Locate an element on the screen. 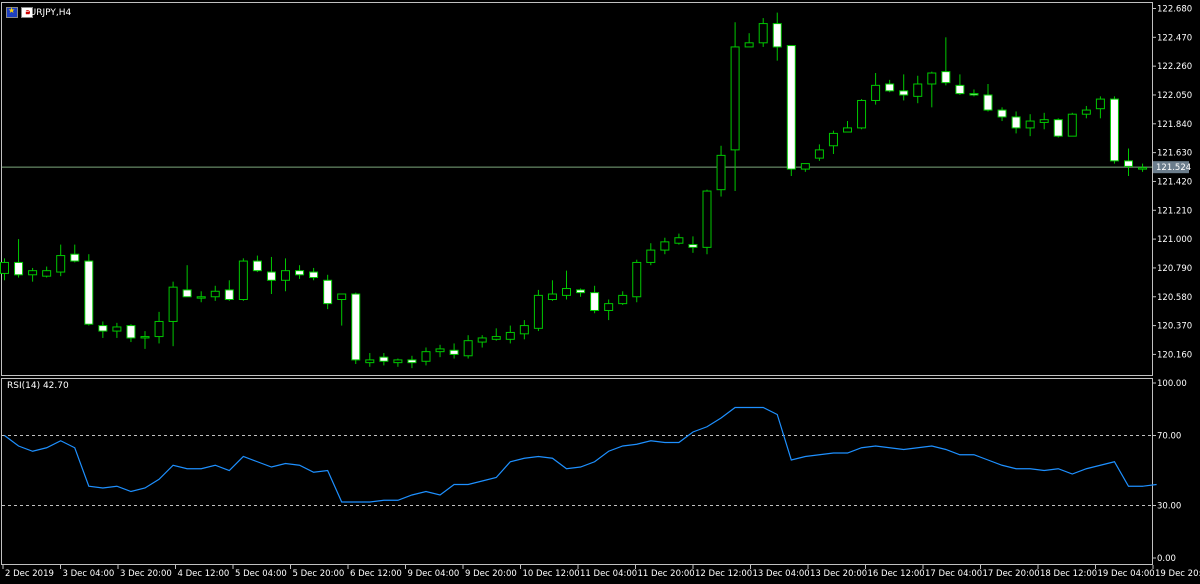  time-tick-label: 3 Dec 20:00 is located at coordinates (146, 574).